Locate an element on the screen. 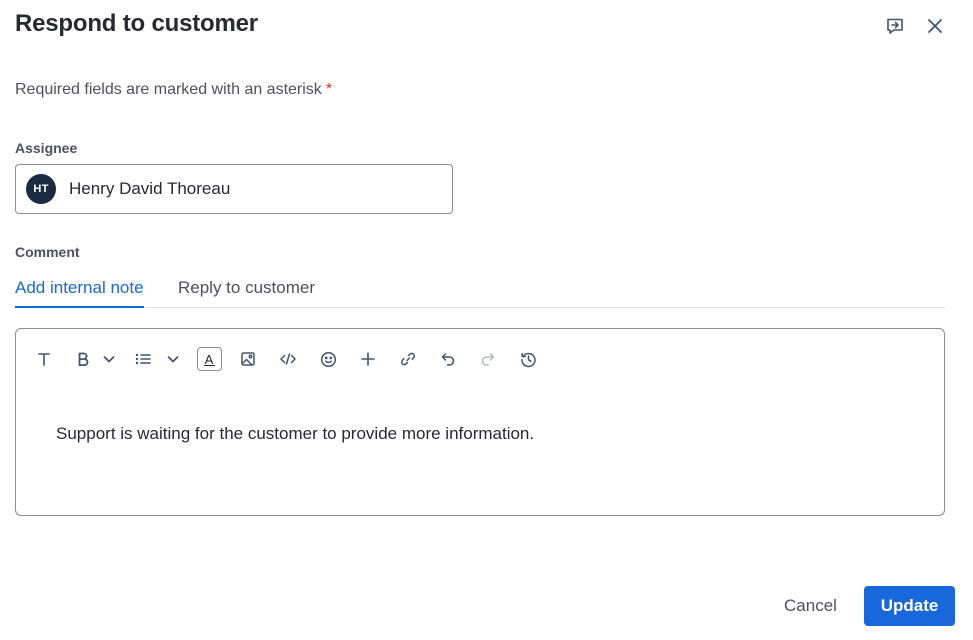  image-icon is located at coordinates (248, 359).